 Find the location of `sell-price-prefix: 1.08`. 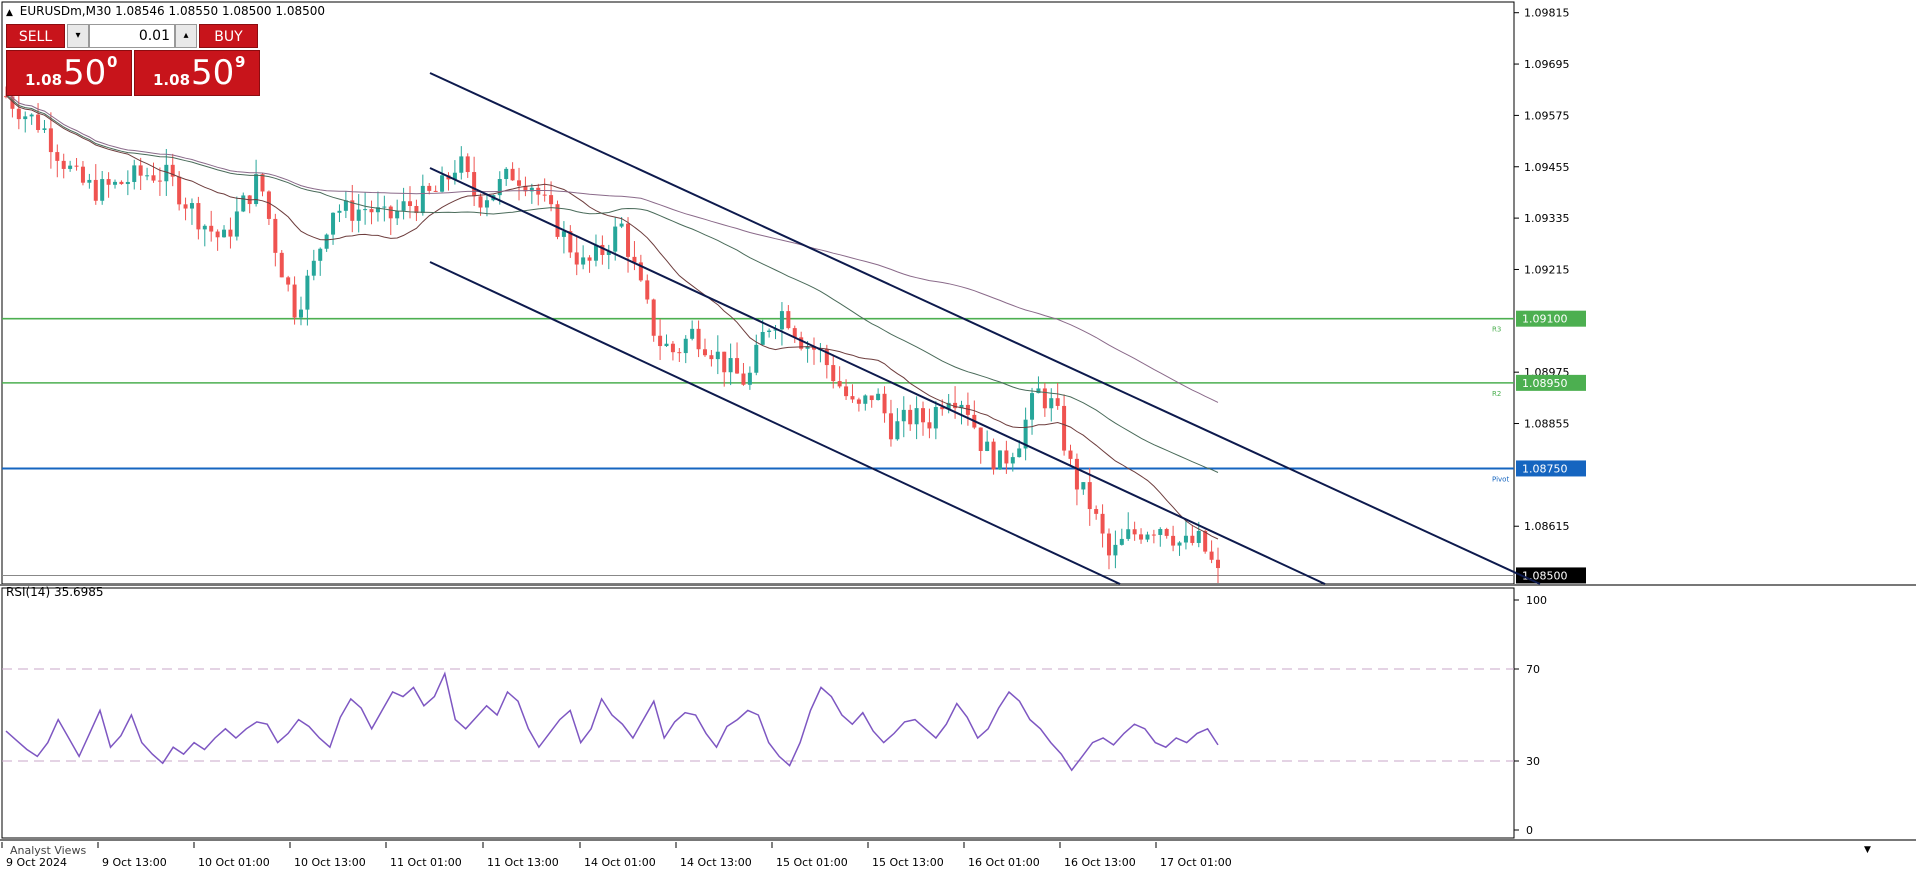

sell-price-prefix: 1.08 is located at coordinates (44, 80).